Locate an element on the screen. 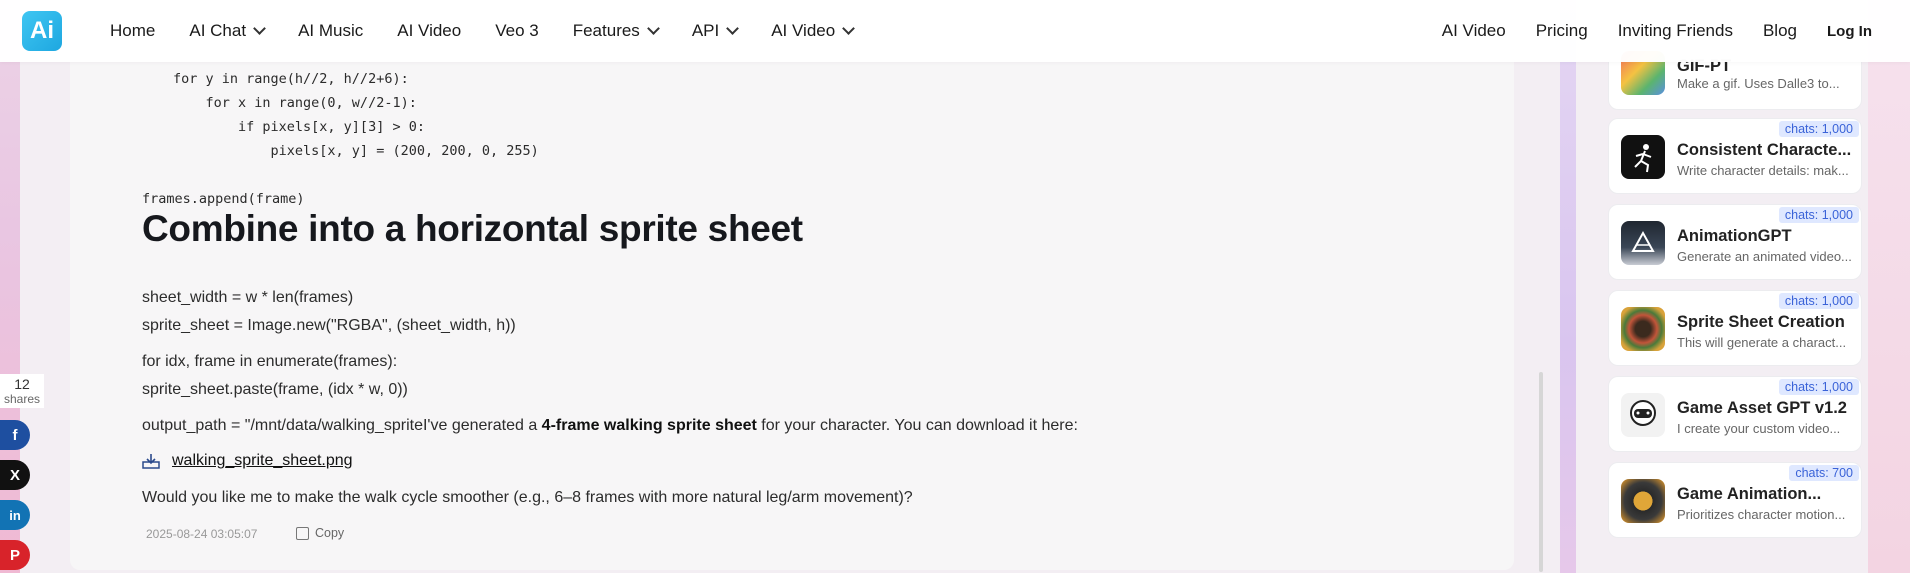  nav-label: Features is located at coordinates (606, 30).